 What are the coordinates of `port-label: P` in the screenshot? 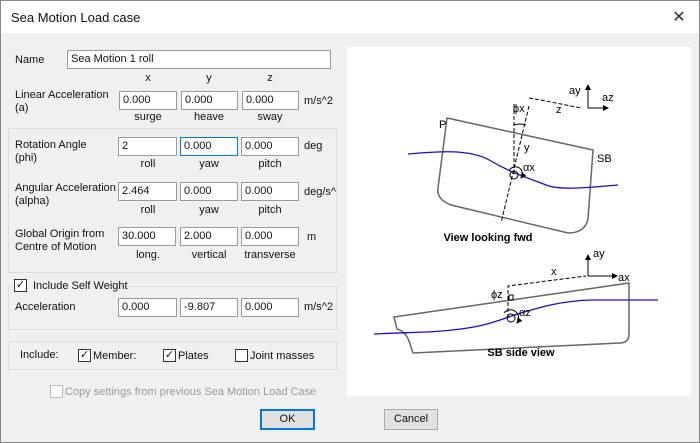 It's located at (442, 125).